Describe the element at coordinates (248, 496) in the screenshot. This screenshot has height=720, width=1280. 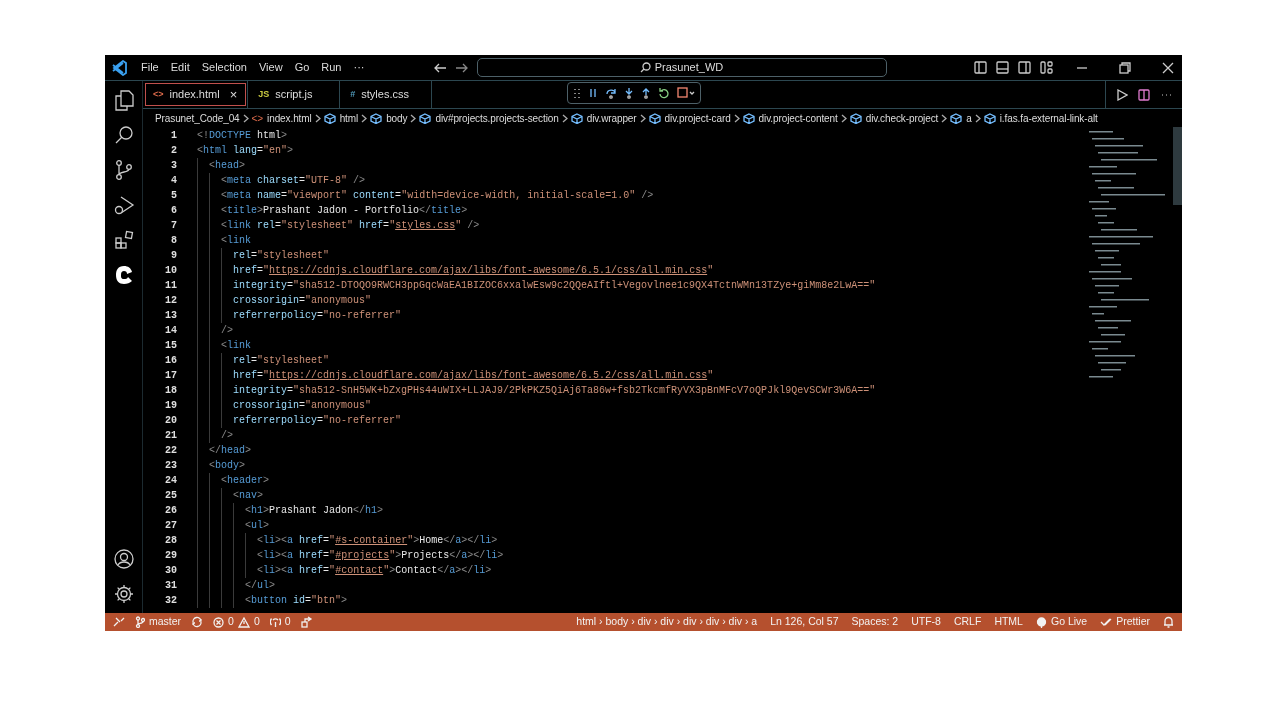
I see `code-line: <nav>` at that location.